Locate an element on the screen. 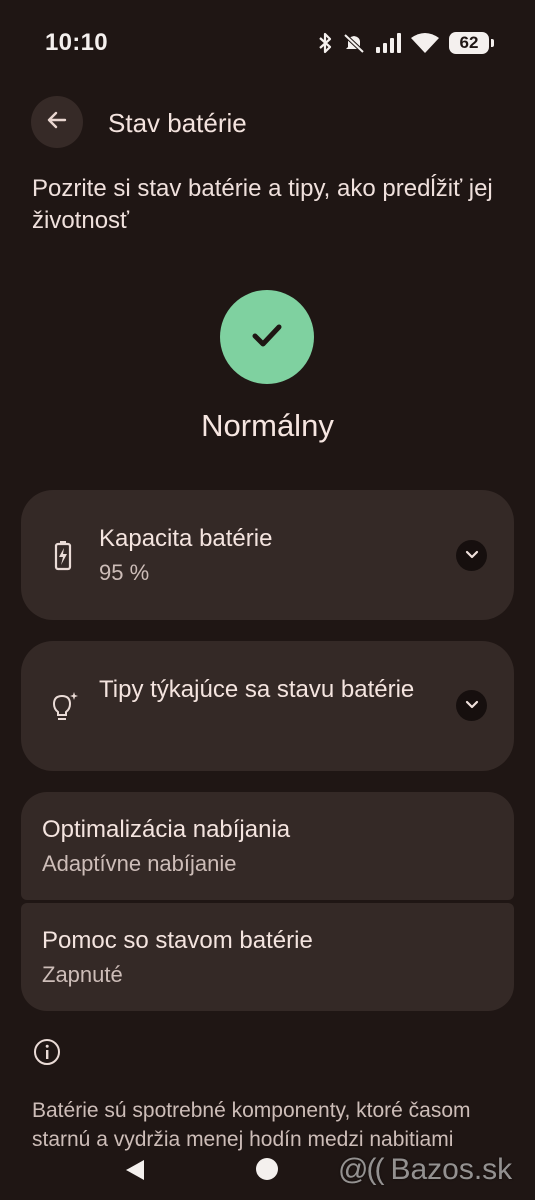 Image resolution: width=535 pixels, height=1200 pixels. health-assistance-value: Zapnuté is located at coordinates (82, 974).